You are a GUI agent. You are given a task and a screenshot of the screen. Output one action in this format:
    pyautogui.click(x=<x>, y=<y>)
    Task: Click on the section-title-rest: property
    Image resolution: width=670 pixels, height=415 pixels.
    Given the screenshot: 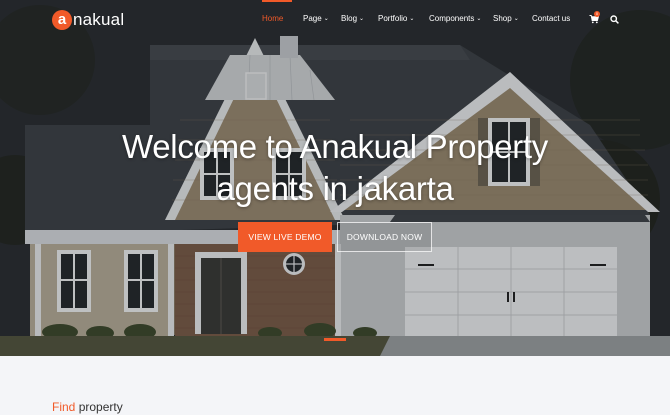 What is the action you would take?
    pyautogui.click(x=100, y=407)
    